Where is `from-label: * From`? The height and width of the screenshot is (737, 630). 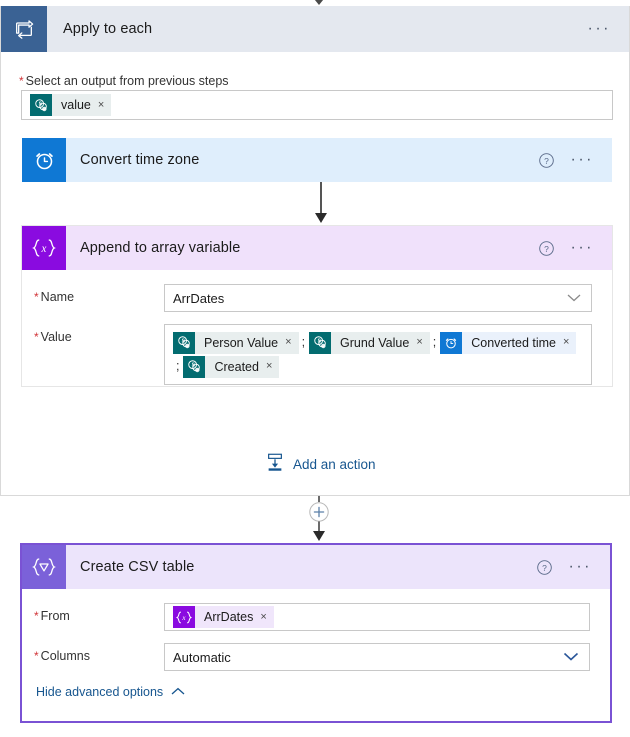
from-label: * From is located at coordinates (52, 616).